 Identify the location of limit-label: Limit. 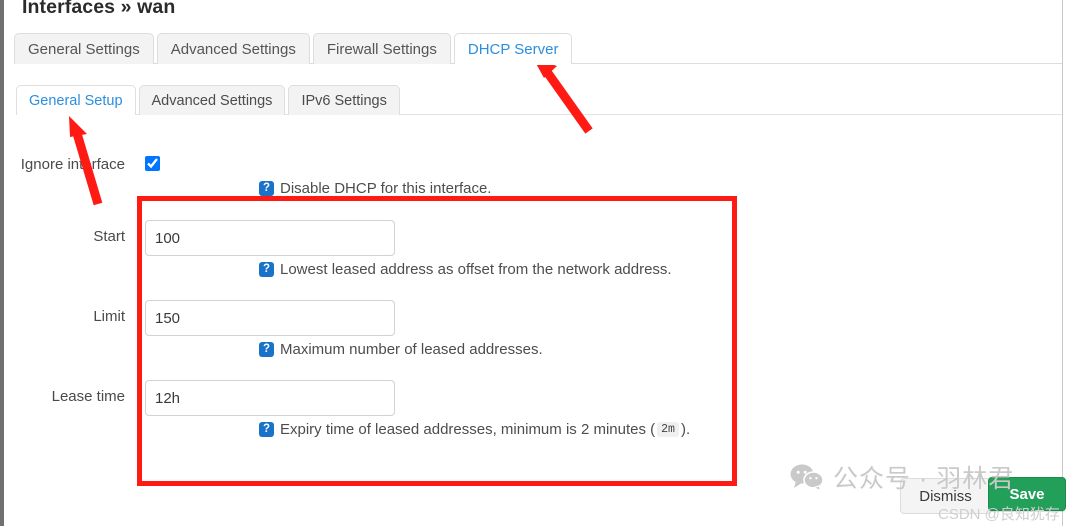
(109, 316).